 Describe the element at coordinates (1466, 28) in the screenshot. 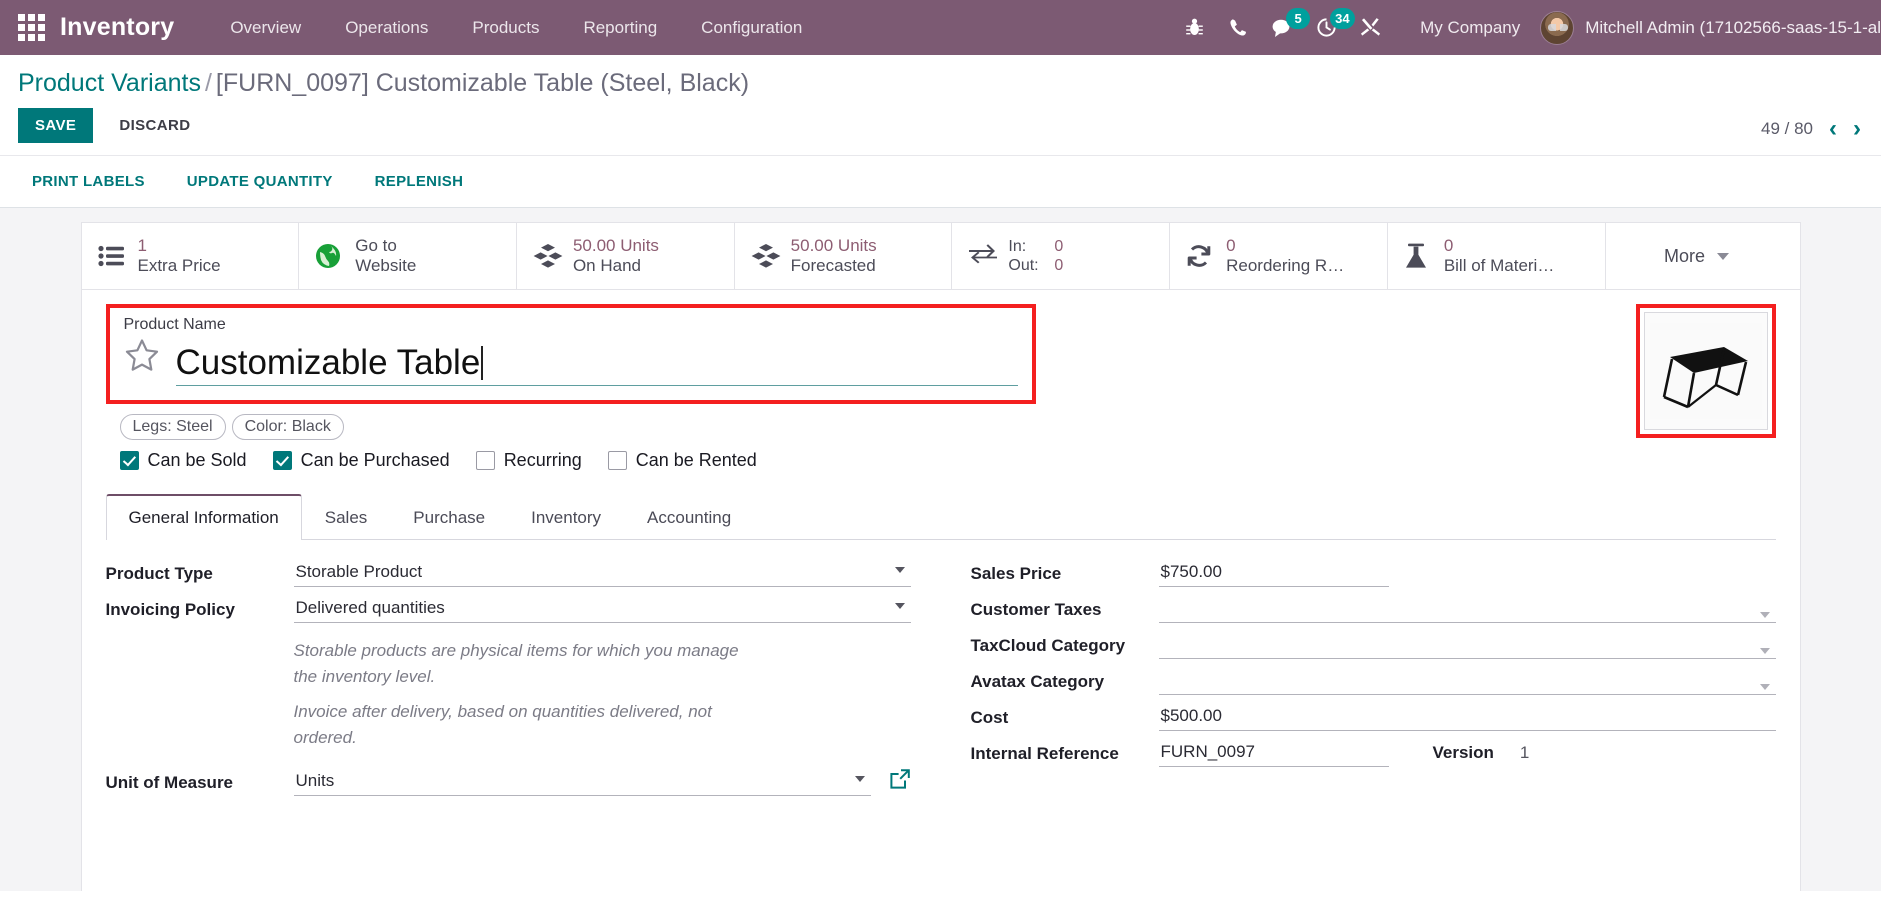

I see `company-switcher: My Company` at that location.